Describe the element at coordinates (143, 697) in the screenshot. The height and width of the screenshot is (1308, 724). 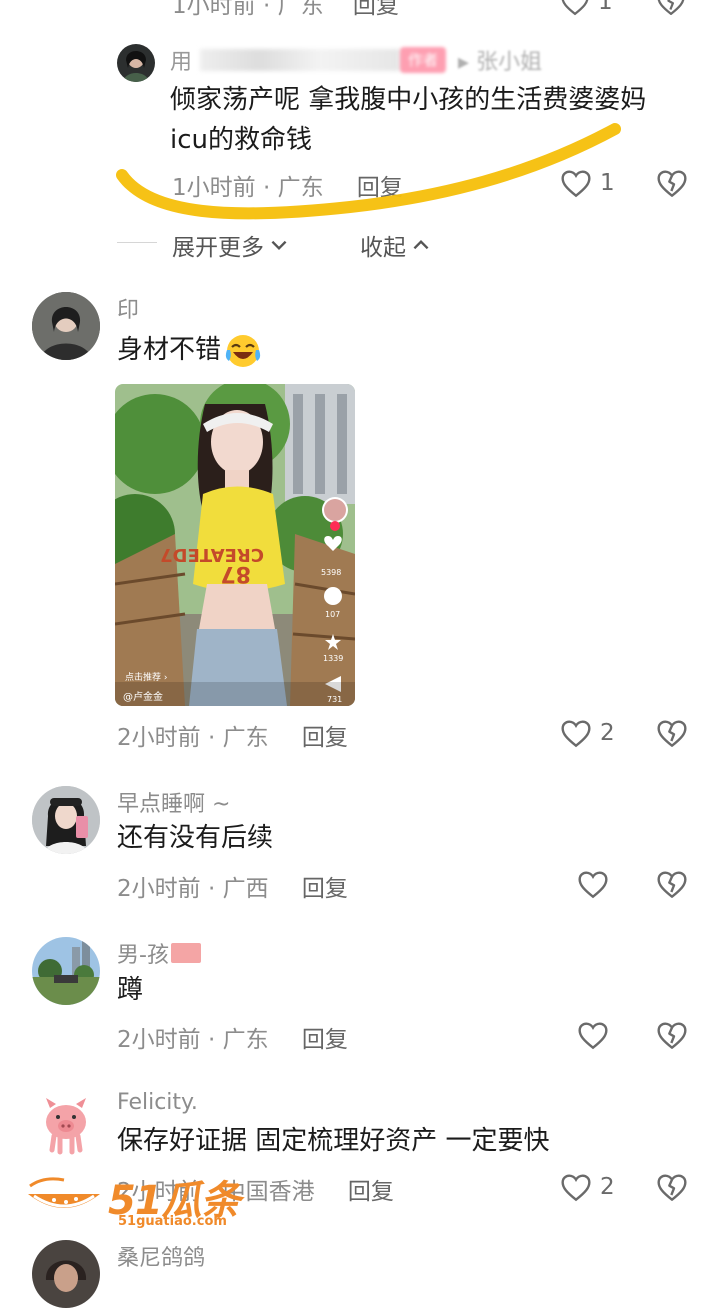
I see `image-caption: @卢金金` at that location.